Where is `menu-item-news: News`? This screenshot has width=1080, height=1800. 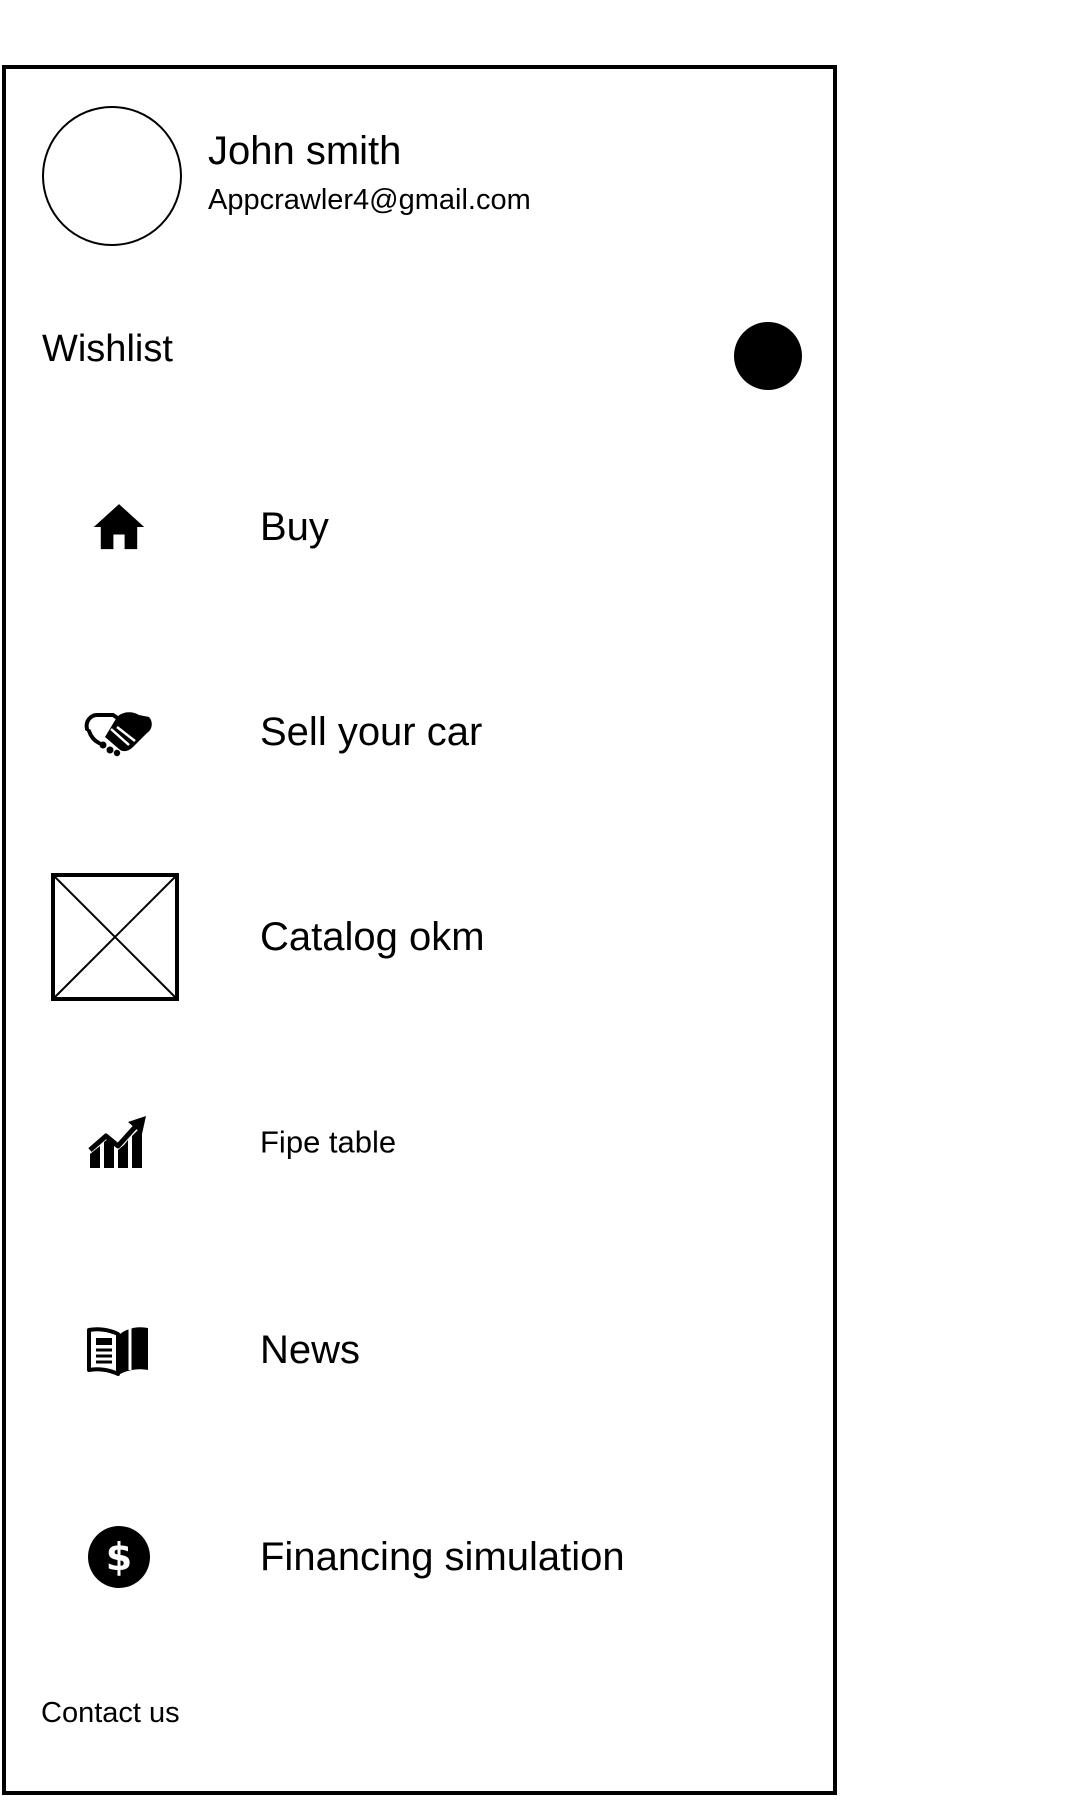
menu-item-news: News is located at coordinates (419, 1350).